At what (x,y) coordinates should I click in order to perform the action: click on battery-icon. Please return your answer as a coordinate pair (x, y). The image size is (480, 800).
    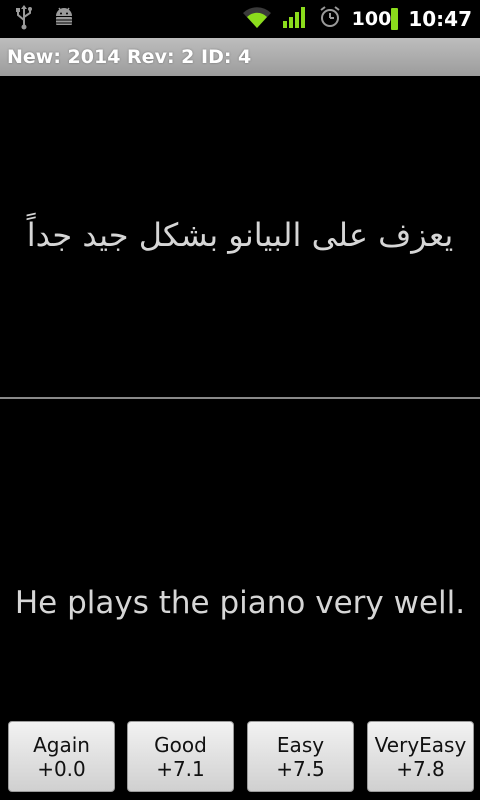
    Looking at the image, I should click on (395, 19).